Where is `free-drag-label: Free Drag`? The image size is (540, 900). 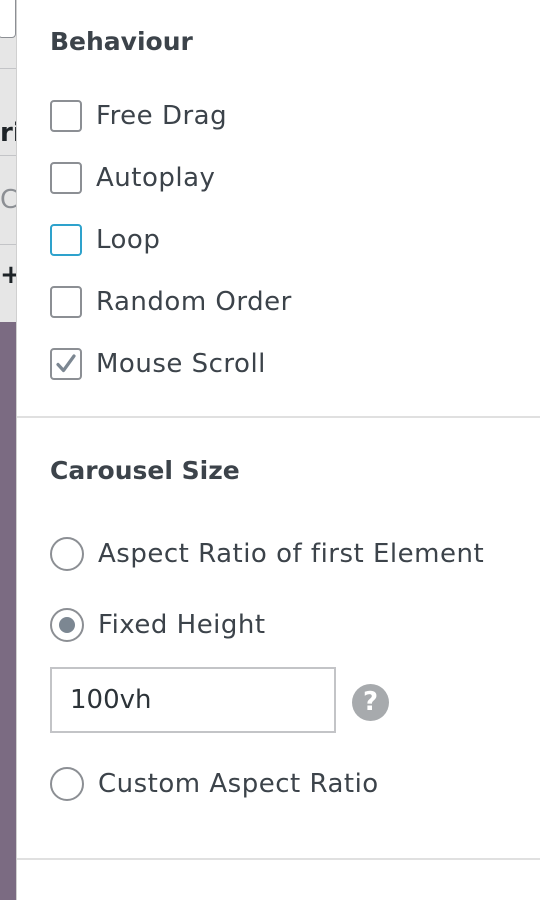
free-drag-label: Free Drag is located at coordinates (162, 116).